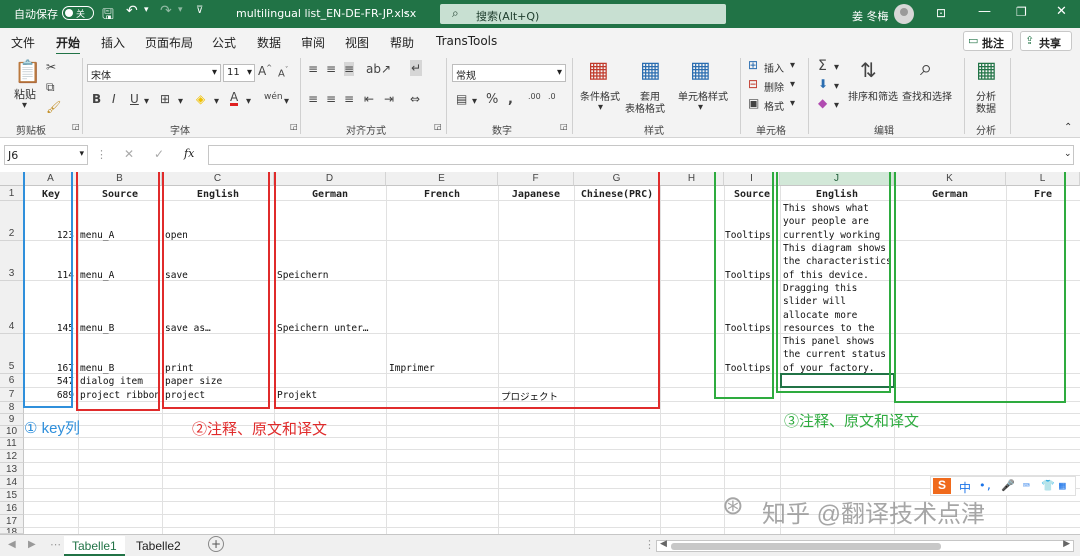  Describe the element at coordinates (904, 14) in the screenshot. I see `avatar` at that location.